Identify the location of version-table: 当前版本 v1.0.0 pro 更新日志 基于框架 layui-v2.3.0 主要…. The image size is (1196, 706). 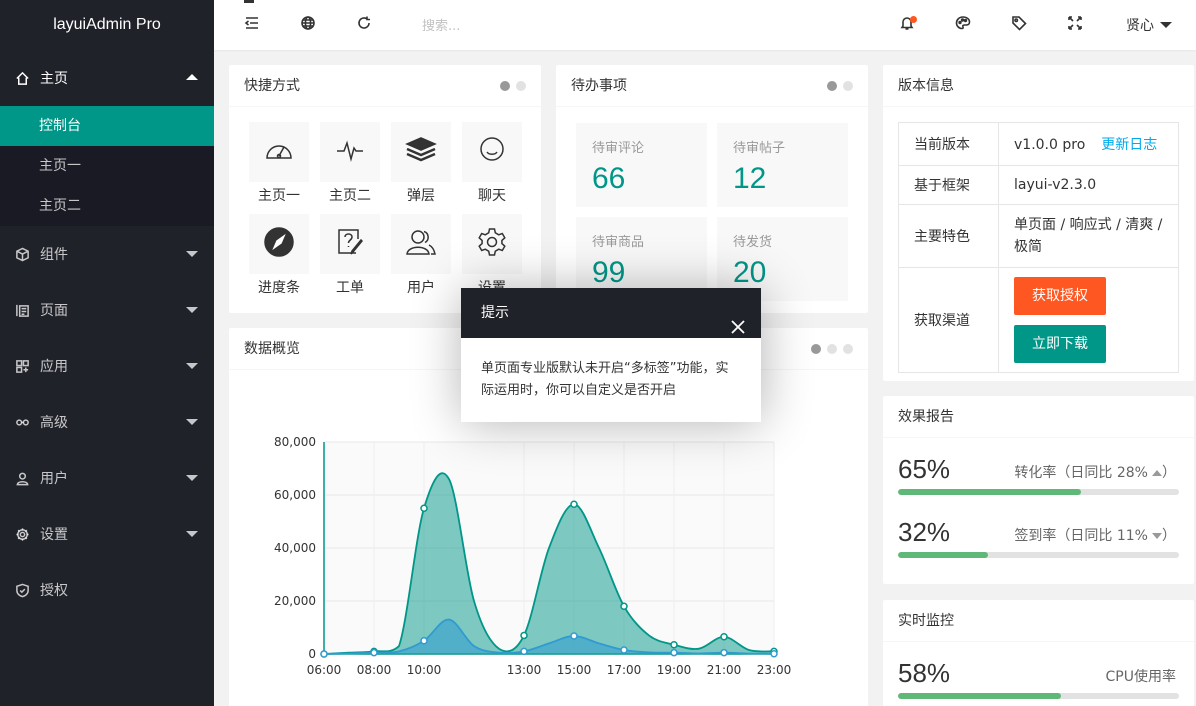
(1038, 247).